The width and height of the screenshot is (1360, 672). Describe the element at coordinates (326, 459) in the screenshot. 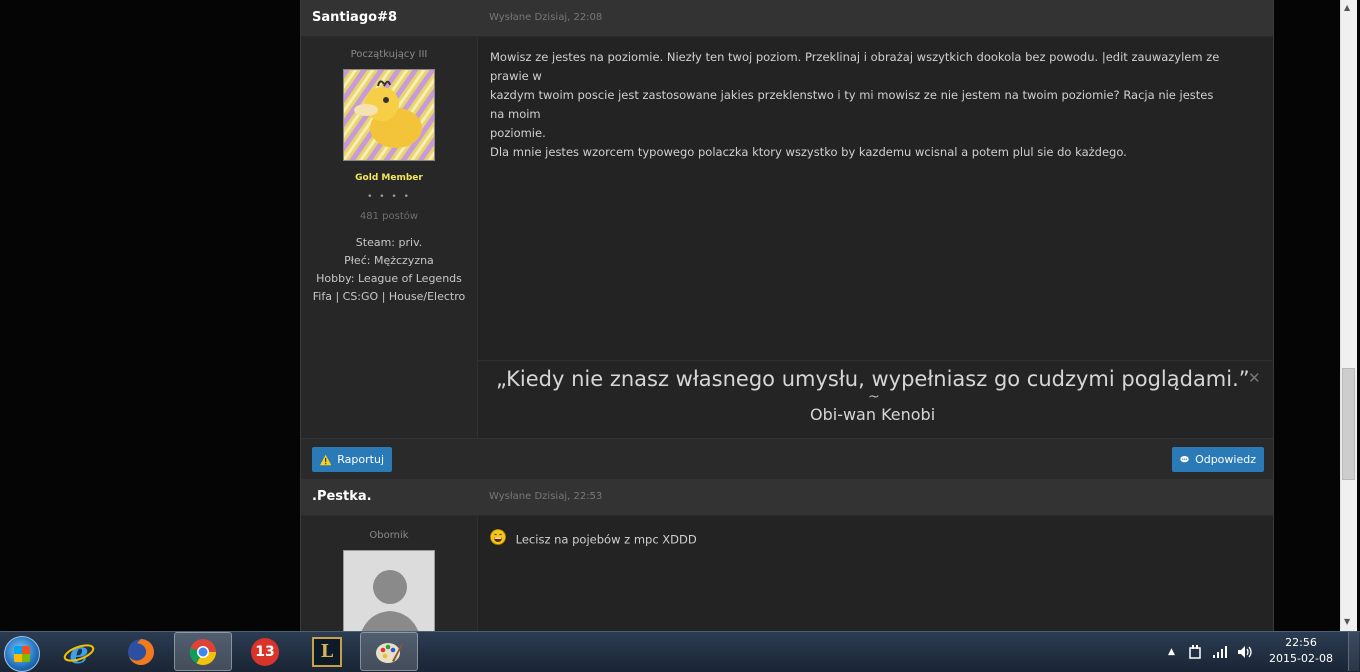

I see `warning-icon` at that location.